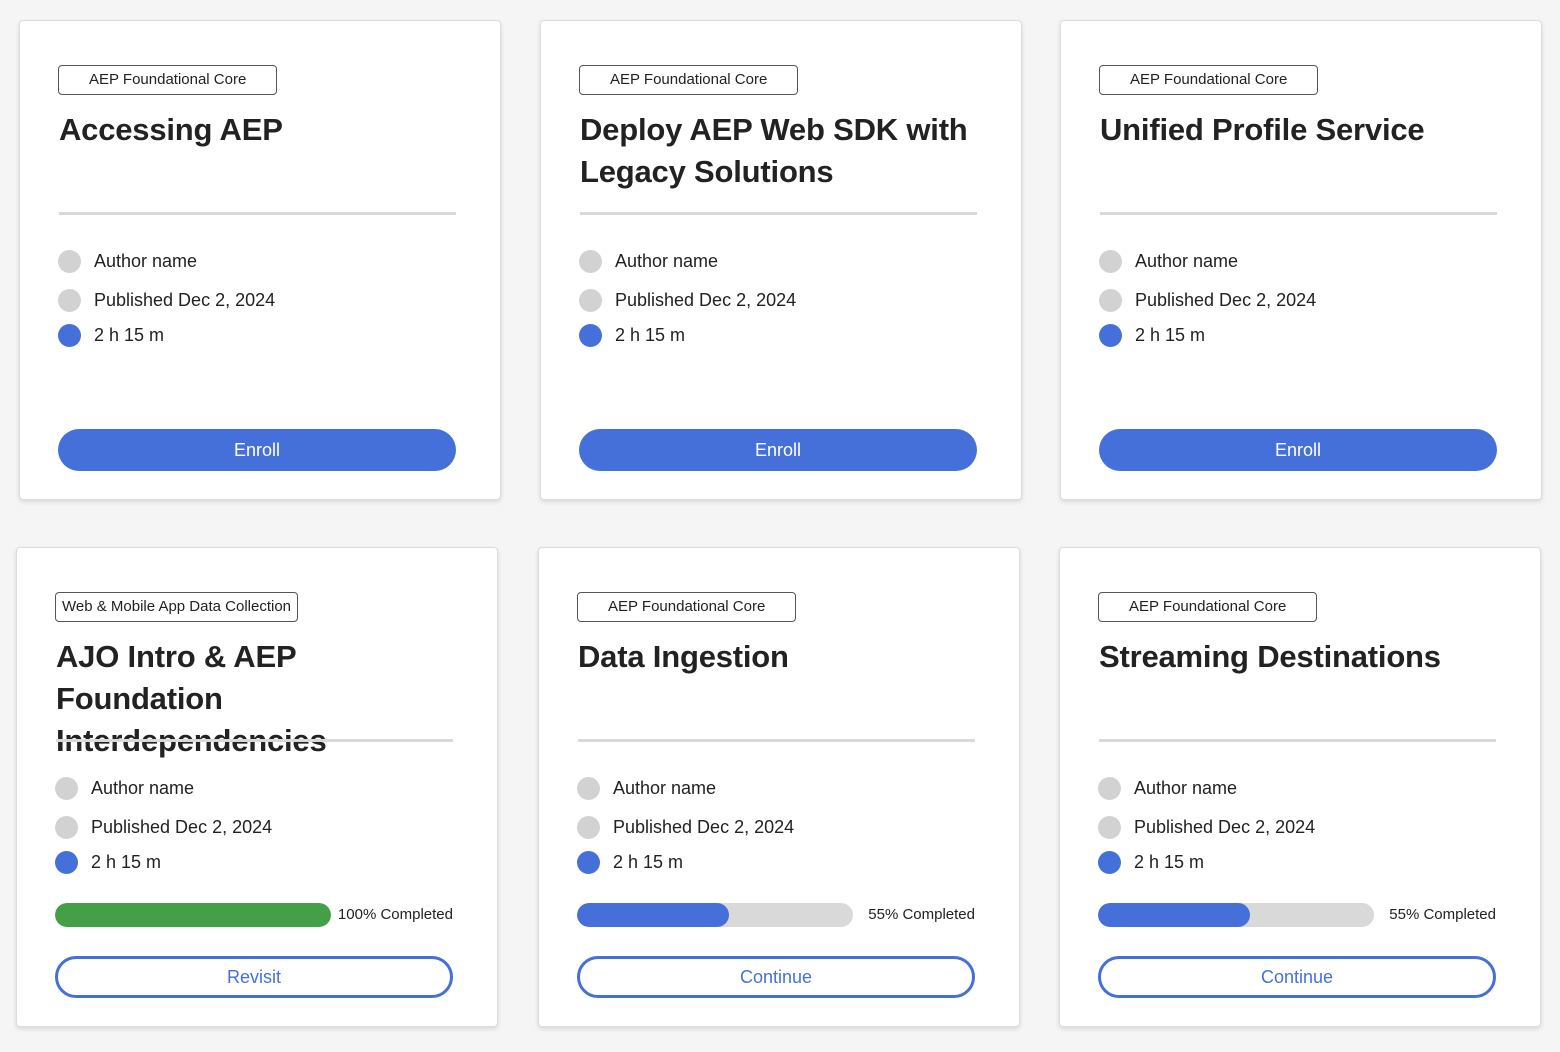 This screenshot has height=1052, width=1560. Describe the element at coordinates (1262, 129) in the screenshot. I see `course-title: Unified Profile Service` at that location.